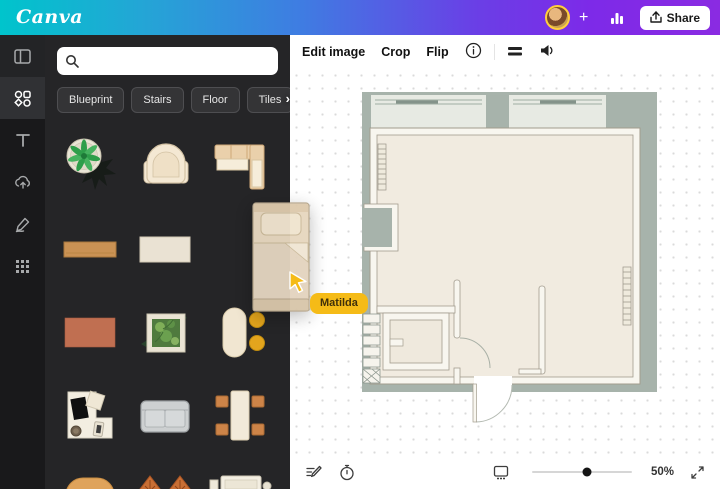 This screenshot has width=720, height=489. I want to click on element-wall-planter, so click(166, 333).